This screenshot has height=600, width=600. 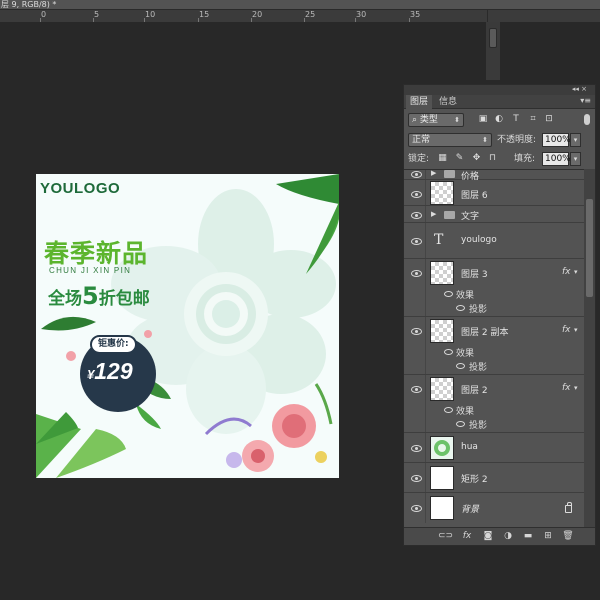 What do you see at coordinates (469, 447) in the screenshot?
I see `layer-name: hua` at bounding box center [469, 447].